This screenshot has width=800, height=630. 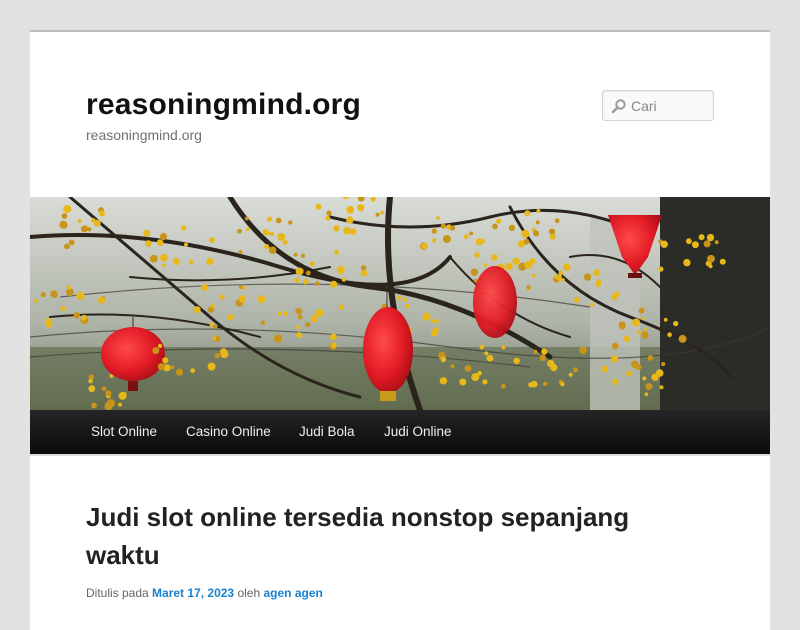 What do you see at coordinates (327, 432) in the screenshot?
I see `nav-item-judi-bola: Judi Bola` at bounding box center [327, 432].